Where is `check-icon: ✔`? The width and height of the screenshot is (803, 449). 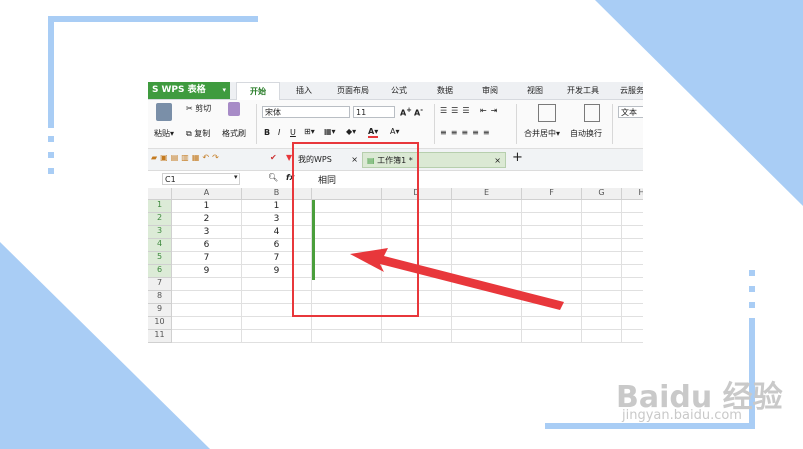 check-icon: ✔ is located at coordinates (273, 157).